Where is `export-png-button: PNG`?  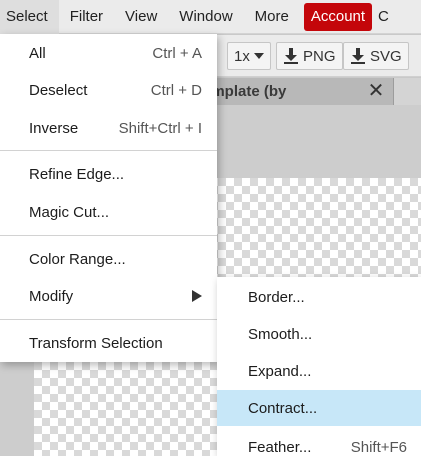 export-png-button: PNG is located at coordinates (309, 56).